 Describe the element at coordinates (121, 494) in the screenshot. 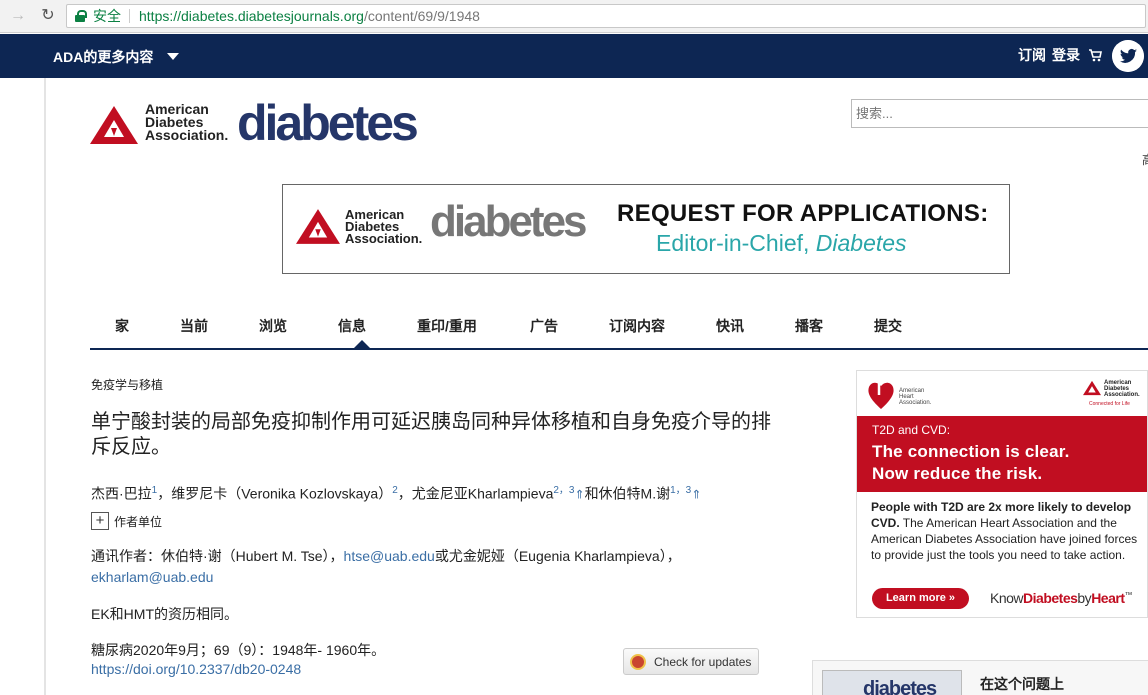

I see `author-link: 杰西·巴拉` at that location.